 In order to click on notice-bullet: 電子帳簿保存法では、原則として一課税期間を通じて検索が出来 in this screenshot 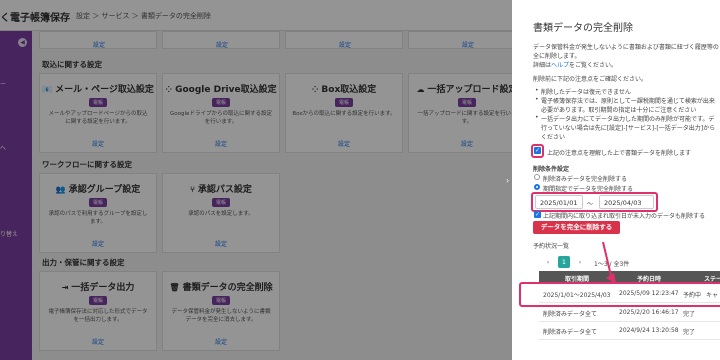, I will do `click(625, 100)`.